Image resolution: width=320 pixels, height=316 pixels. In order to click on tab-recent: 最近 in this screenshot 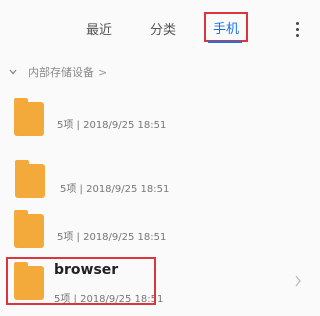, I will do `click(99, 28)`.